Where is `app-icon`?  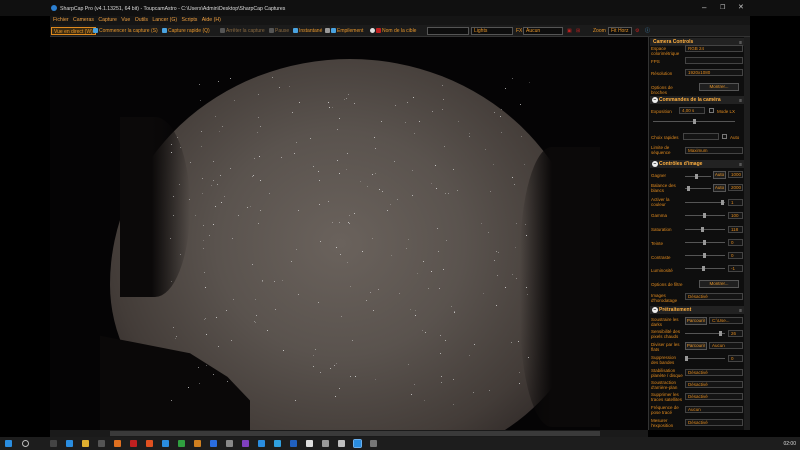
app-icon is located at coordinates (101, 443).